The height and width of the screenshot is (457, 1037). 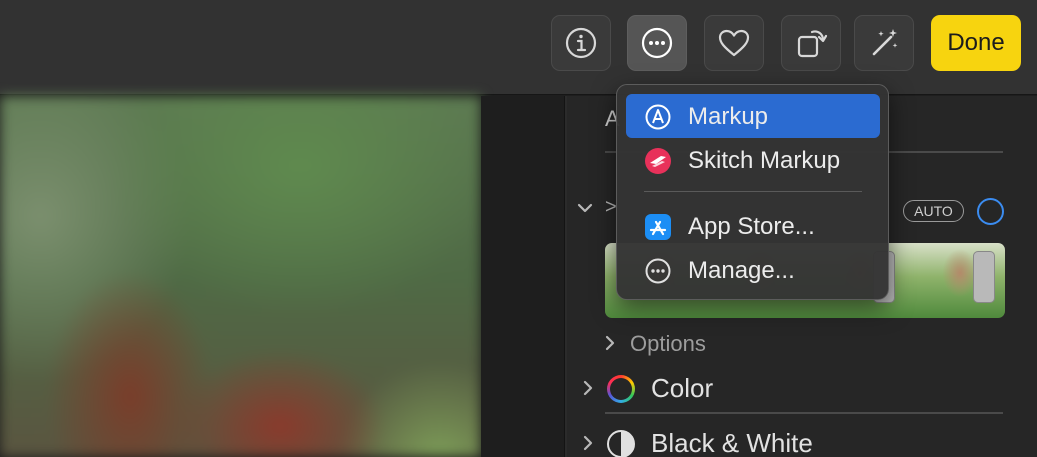 I want to click on half-circle-icon, so click(x=621, y=443).